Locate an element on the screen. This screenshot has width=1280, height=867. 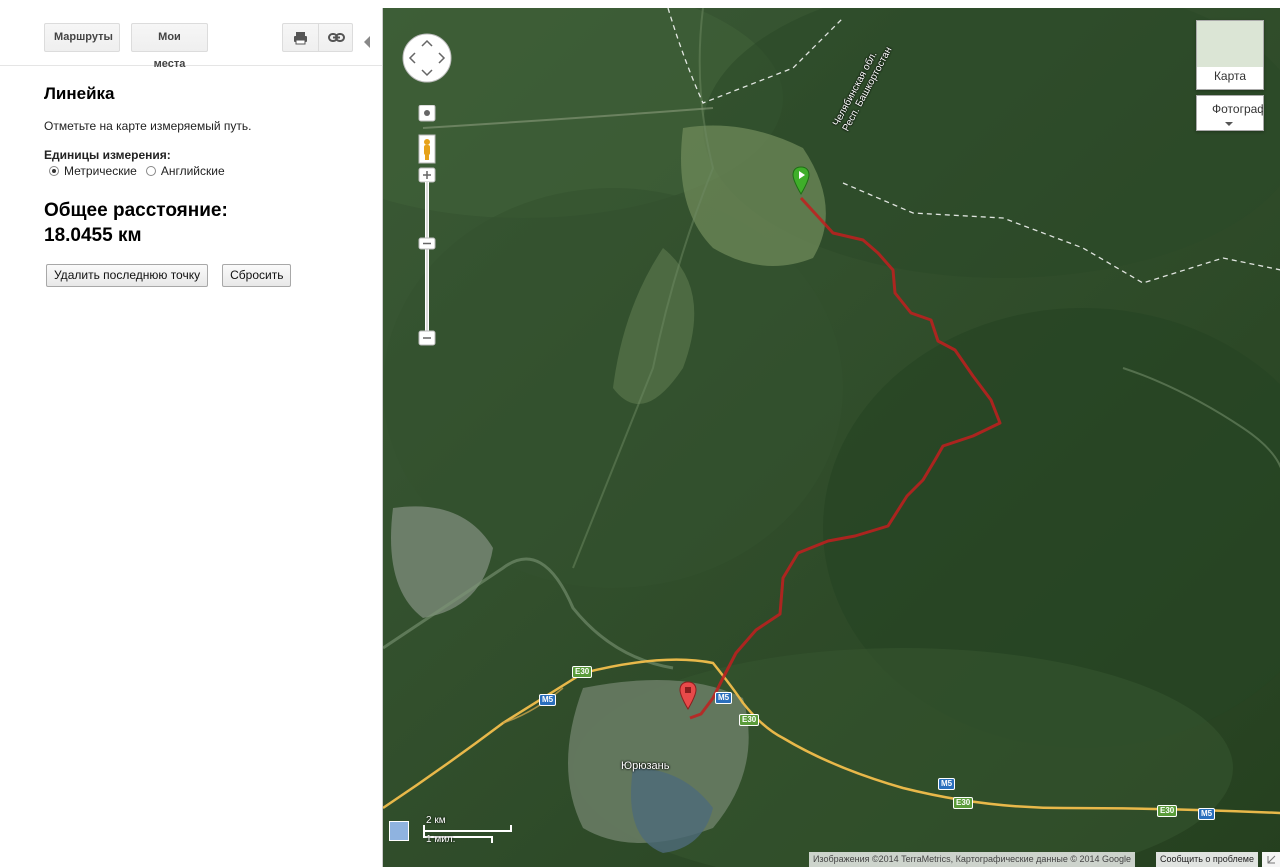
imperial-radio-label: Английские is located at coordinates (193, 171).